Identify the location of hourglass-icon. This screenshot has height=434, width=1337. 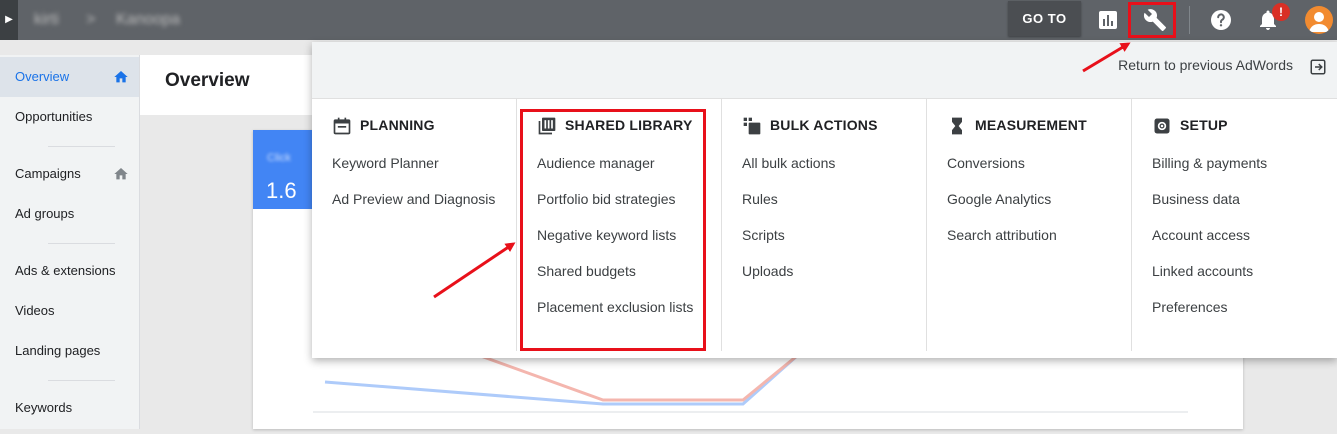
(957, 126).